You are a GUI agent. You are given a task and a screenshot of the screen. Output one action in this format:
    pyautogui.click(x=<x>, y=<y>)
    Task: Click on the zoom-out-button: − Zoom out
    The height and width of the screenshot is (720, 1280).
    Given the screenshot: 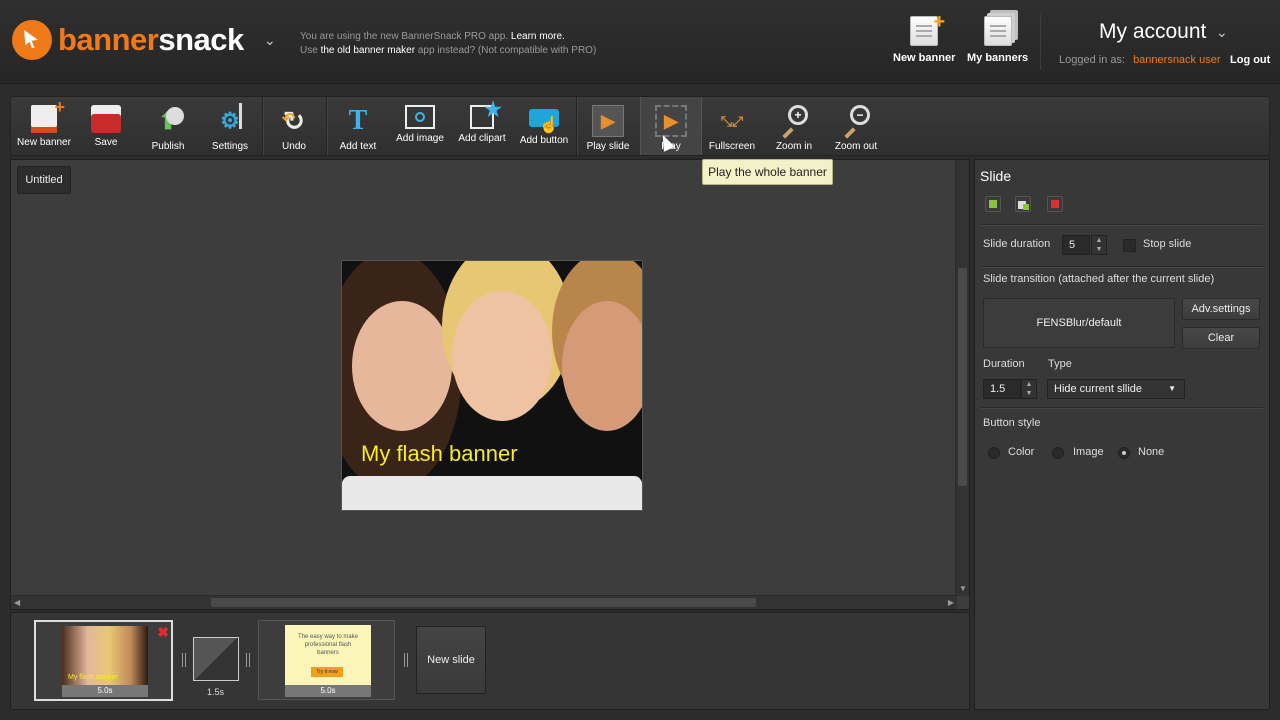 What is the action you would take?
    pyautogui.click(x=856, y=126)
    